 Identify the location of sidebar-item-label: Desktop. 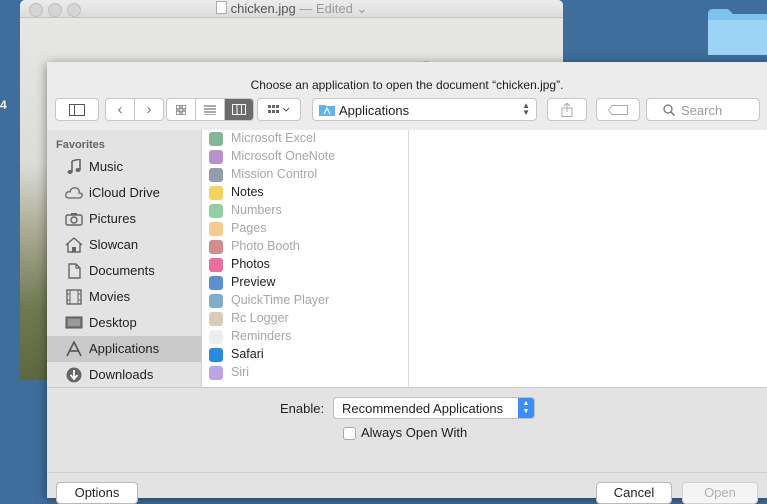
(113, 322).